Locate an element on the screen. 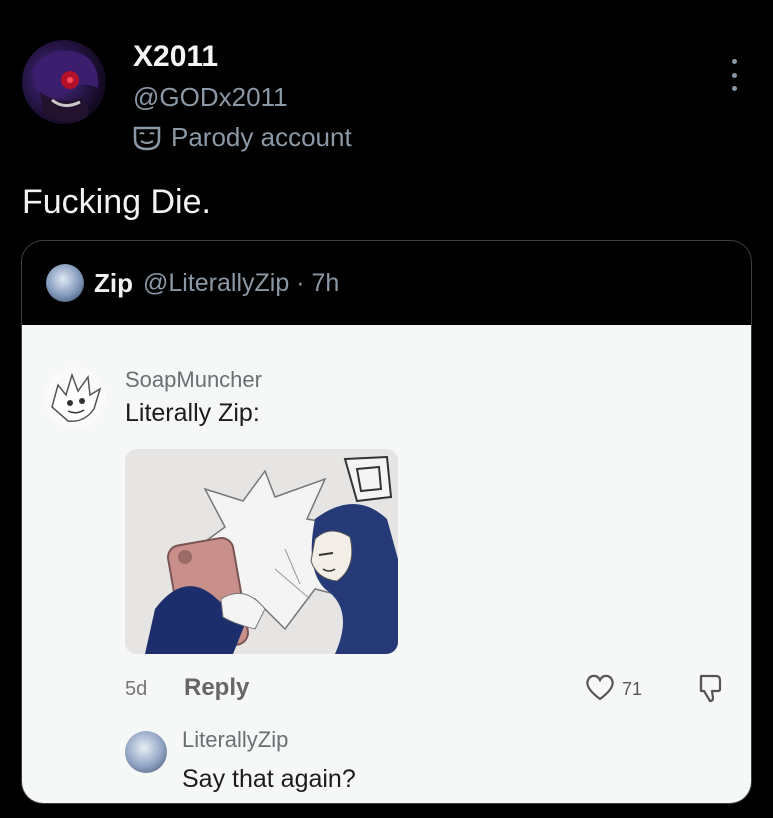 This screenshot has height=818, width=773. user-handle: @GODx2011 is located at coordinates (210, 97).